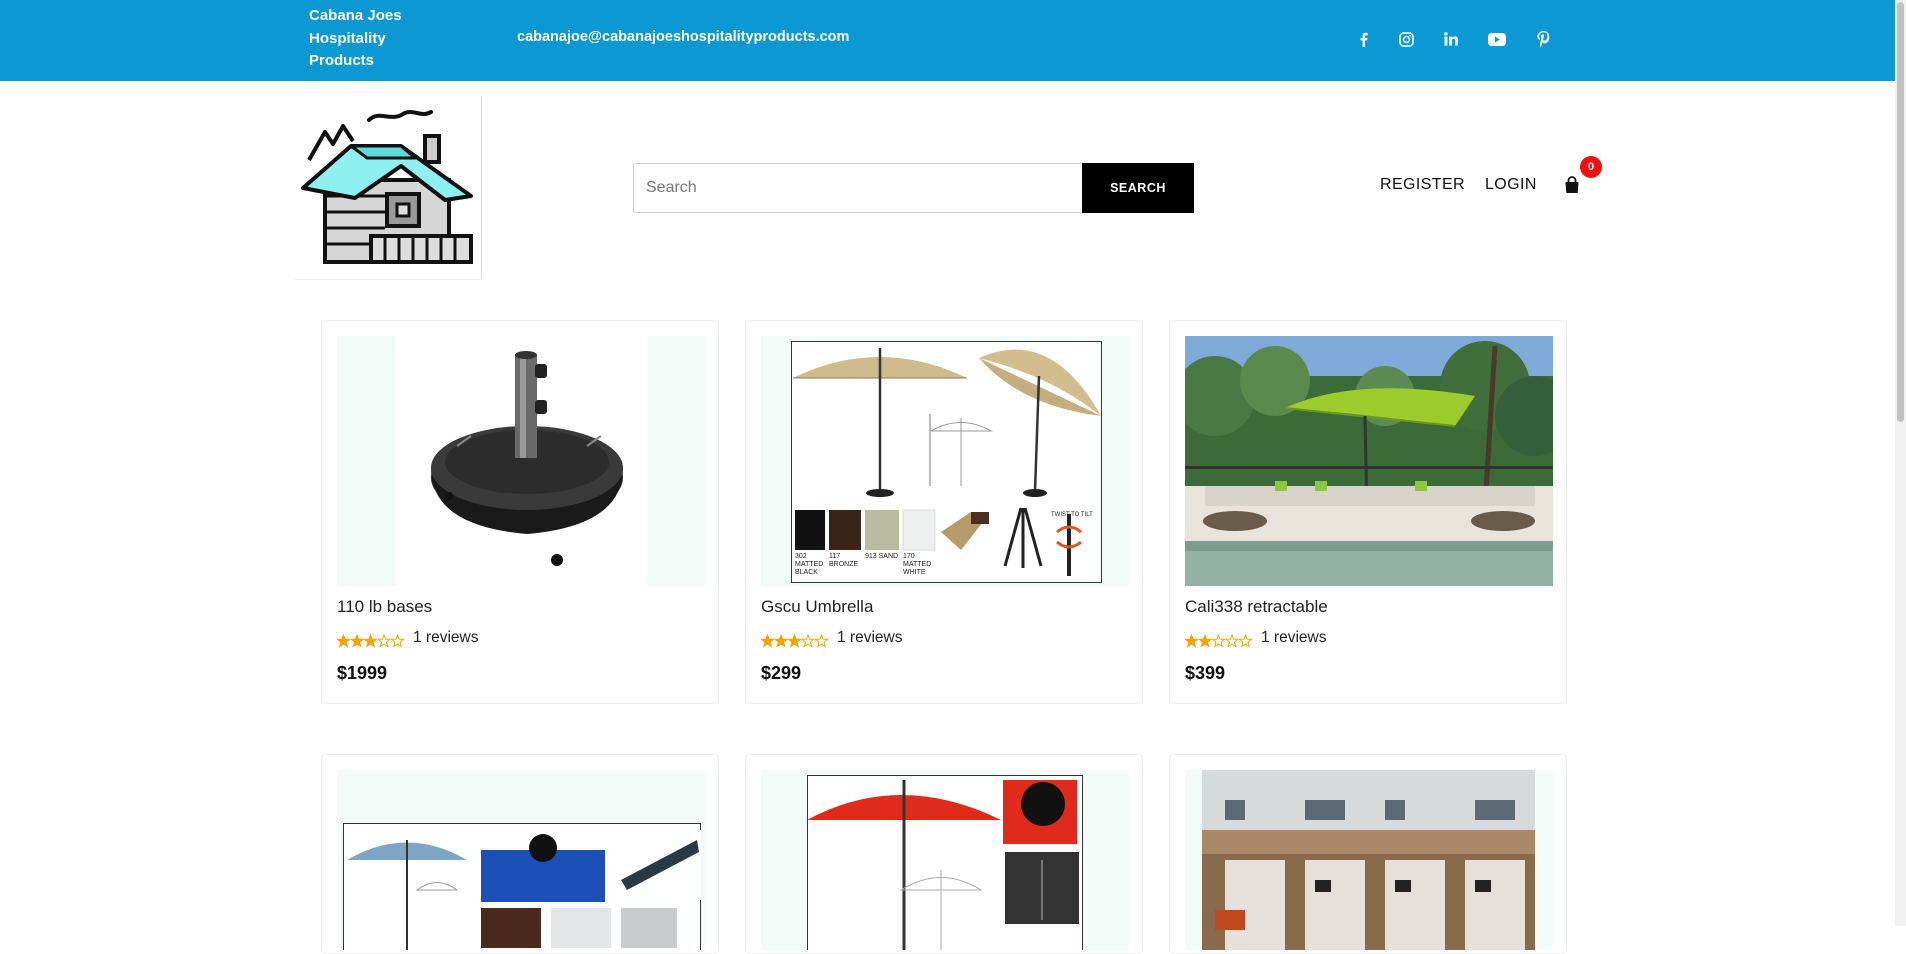 The image size is (1906, 954). I want to click on product-card: 110 lb bases 1 reviews $1999, so click(520, 512).